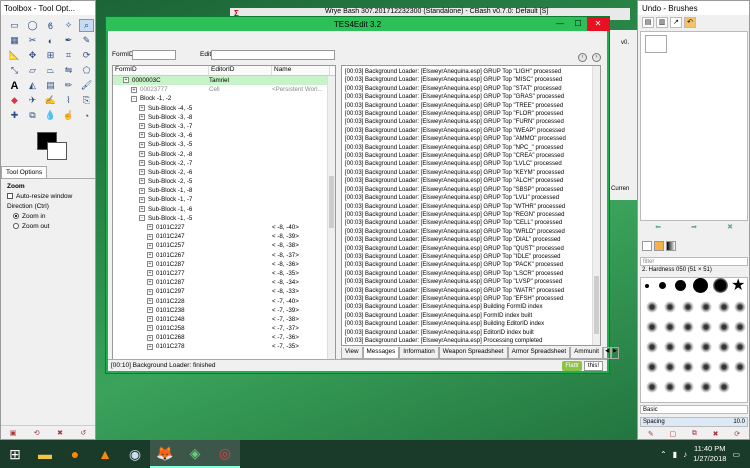 The height and width of the screenshot is (468, 750). Describe the element at coordinates (14, 25) in the screenshot. I see `rect-select-icon: ▭` at that location.